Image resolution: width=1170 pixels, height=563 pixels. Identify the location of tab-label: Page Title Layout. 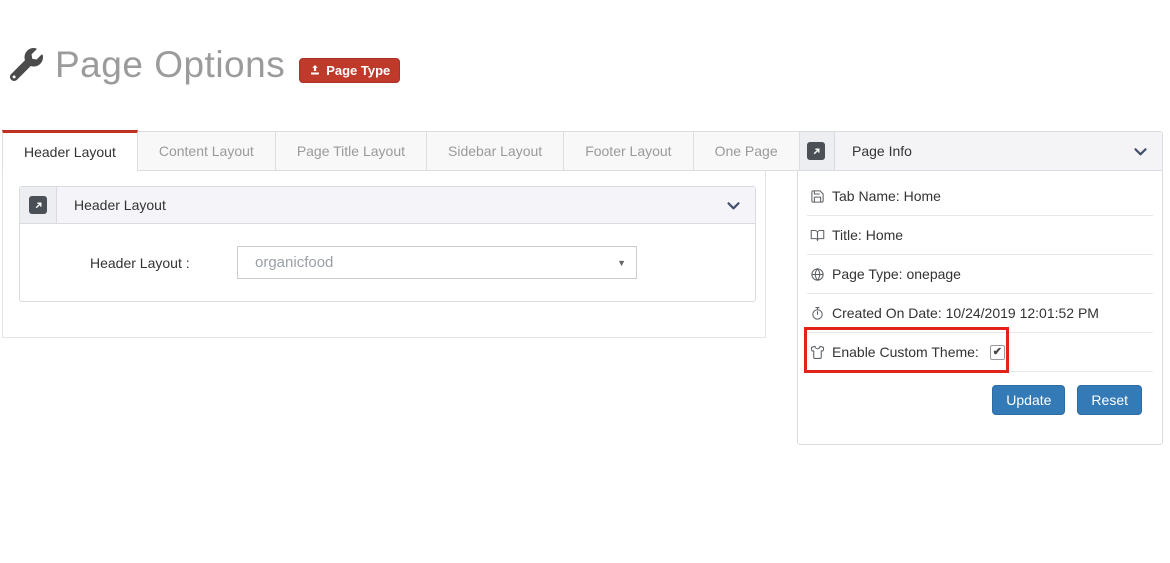
(350, 151).